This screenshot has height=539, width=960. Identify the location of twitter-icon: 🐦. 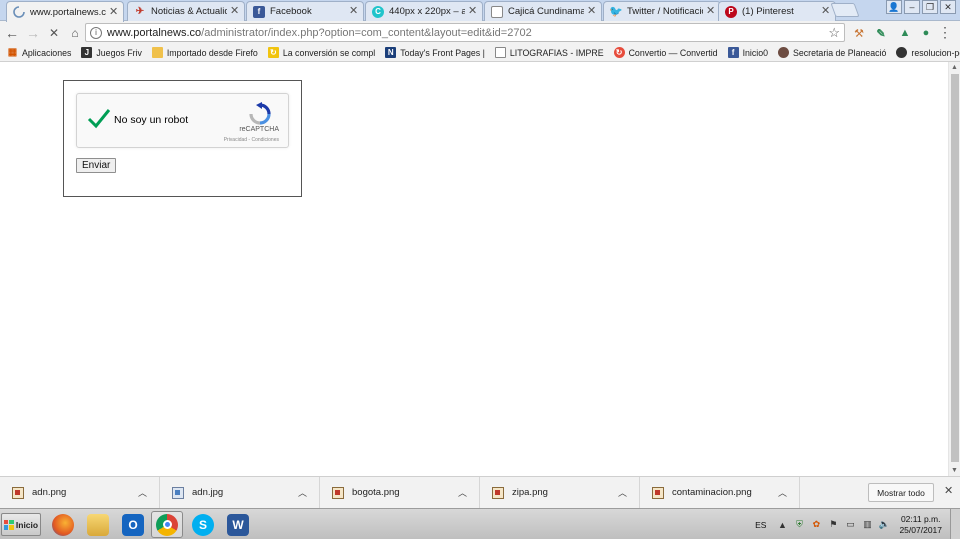
(616, 12).